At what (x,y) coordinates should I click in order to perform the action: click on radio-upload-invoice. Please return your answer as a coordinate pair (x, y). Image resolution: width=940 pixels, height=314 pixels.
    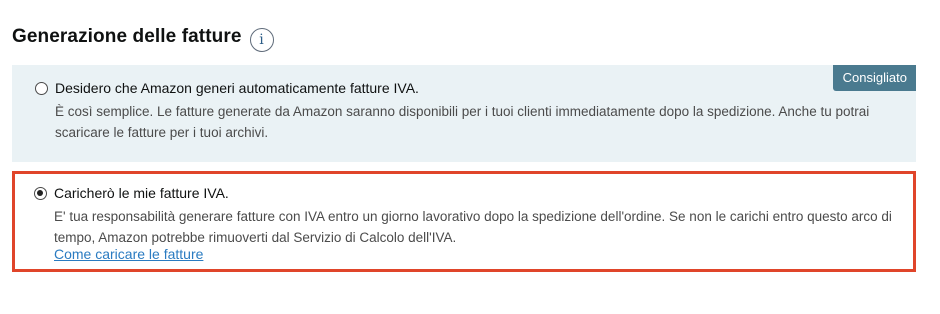
    Looking at the image, I should click on (40, 193).